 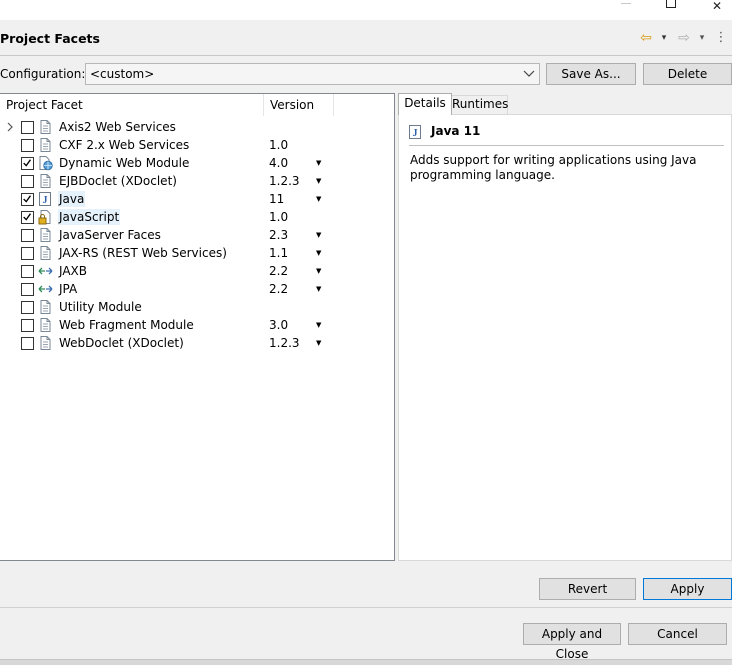 What do you see at coordinates (124, 163) in the screenshot?
I see `facet-name: Dynamic Web Module` at bounding box center [124, 163].